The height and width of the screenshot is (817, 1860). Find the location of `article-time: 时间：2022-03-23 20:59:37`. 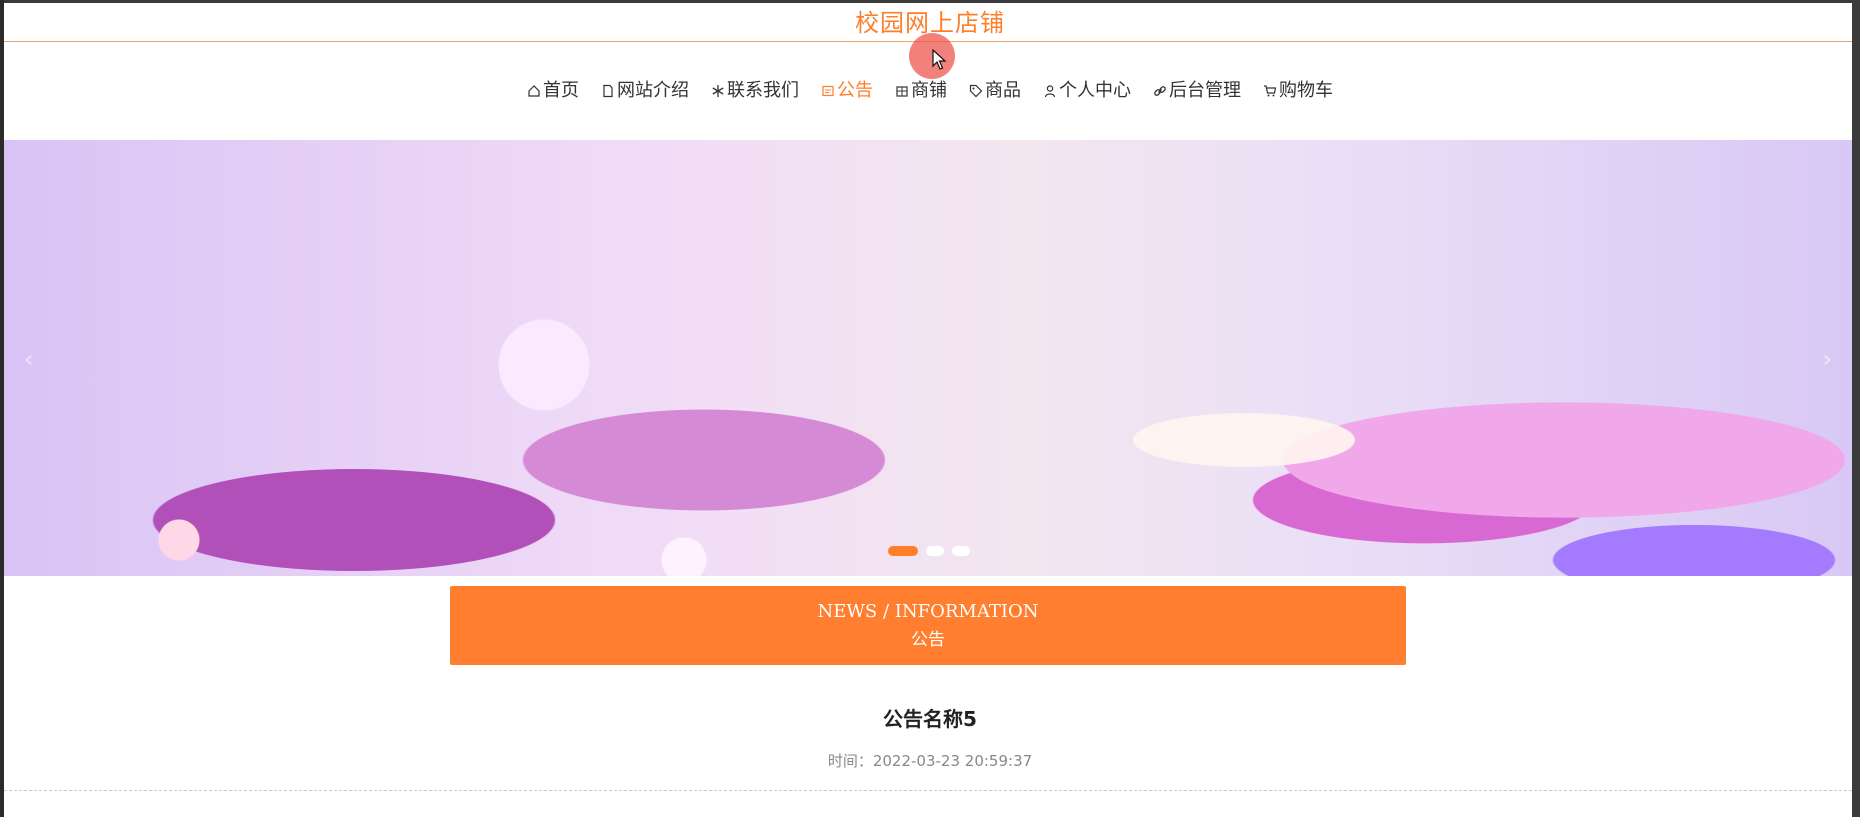

article-time: 时间：2022-03-23 20:59:37 is located at coordinates (930, 760).